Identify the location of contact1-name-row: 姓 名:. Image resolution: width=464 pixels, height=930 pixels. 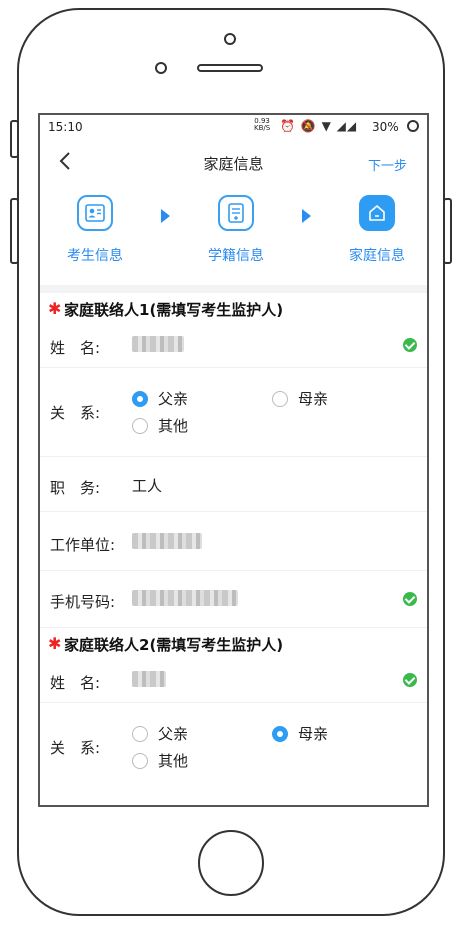
(233, 345).